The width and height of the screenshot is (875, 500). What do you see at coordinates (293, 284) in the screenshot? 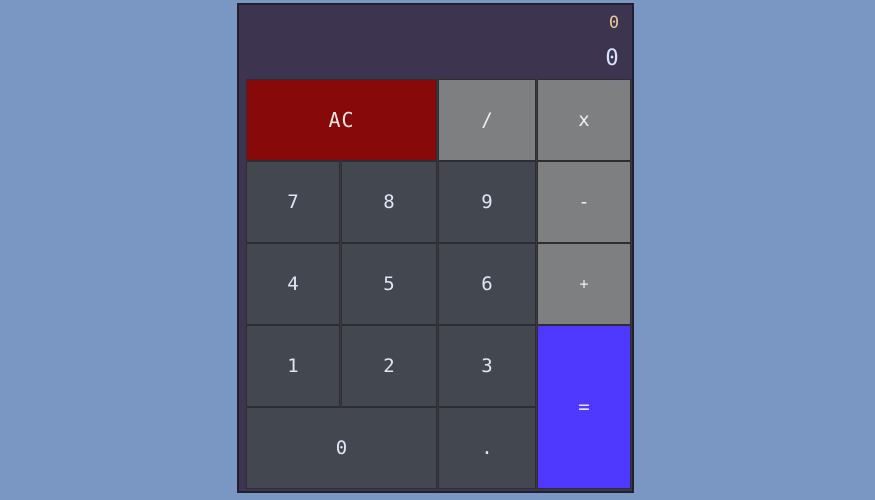
I see `digit-4-button: 4` at bounding box center [293, 284].